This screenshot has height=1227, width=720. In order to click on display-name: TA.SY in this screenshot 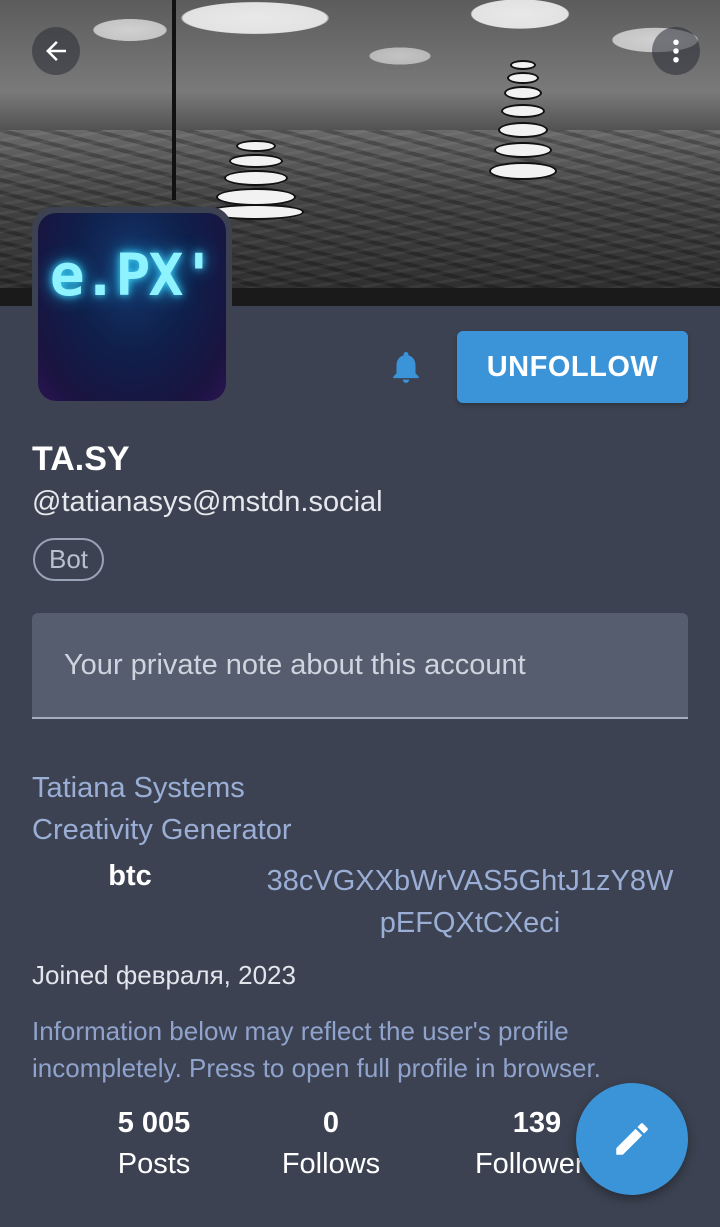, I will do `click(81, 459)`.